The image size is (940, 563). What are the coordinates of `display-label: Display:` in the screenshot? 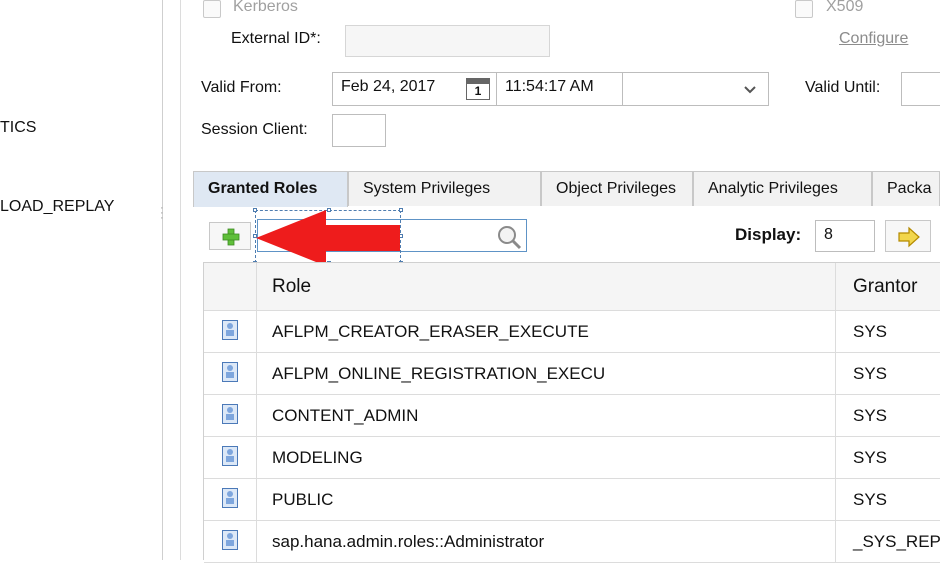 It's located at (768, 234).